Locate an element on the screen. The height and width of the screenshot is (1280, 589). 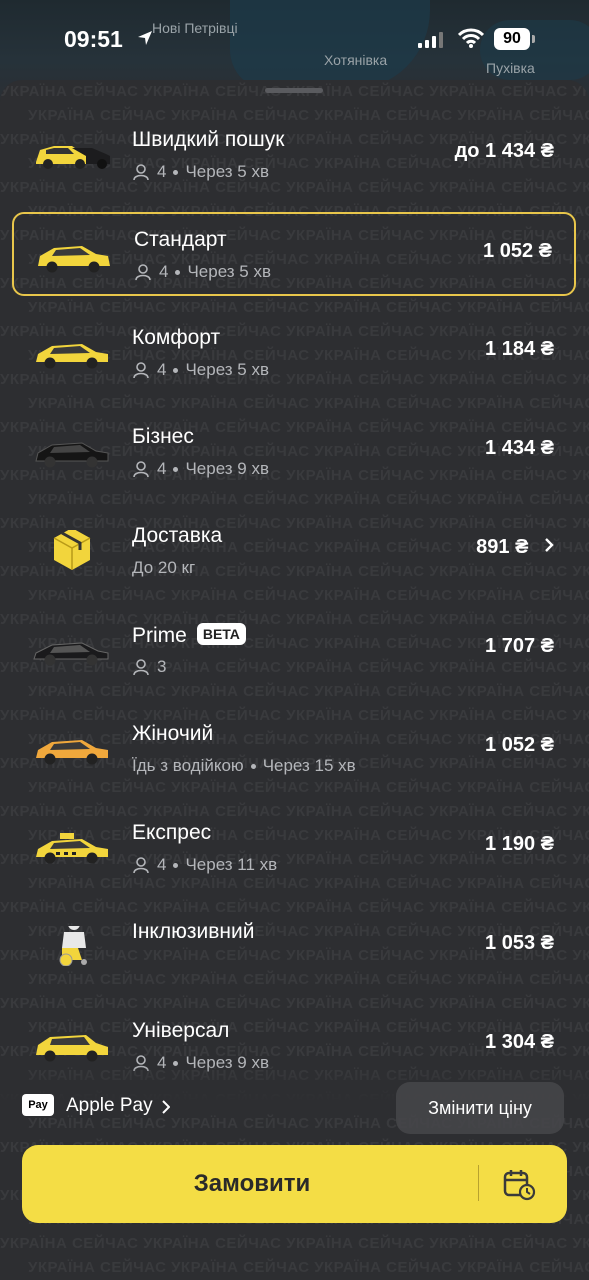
tariff-price: 891 ₴ is located at coordinates (515, 547).